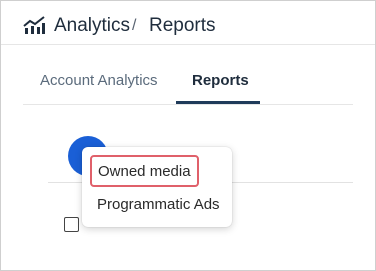  What do you see at coordinates (220, 80) in the screenshot?
I see `tab-reports: Reports` at bounding box center [220, 80].